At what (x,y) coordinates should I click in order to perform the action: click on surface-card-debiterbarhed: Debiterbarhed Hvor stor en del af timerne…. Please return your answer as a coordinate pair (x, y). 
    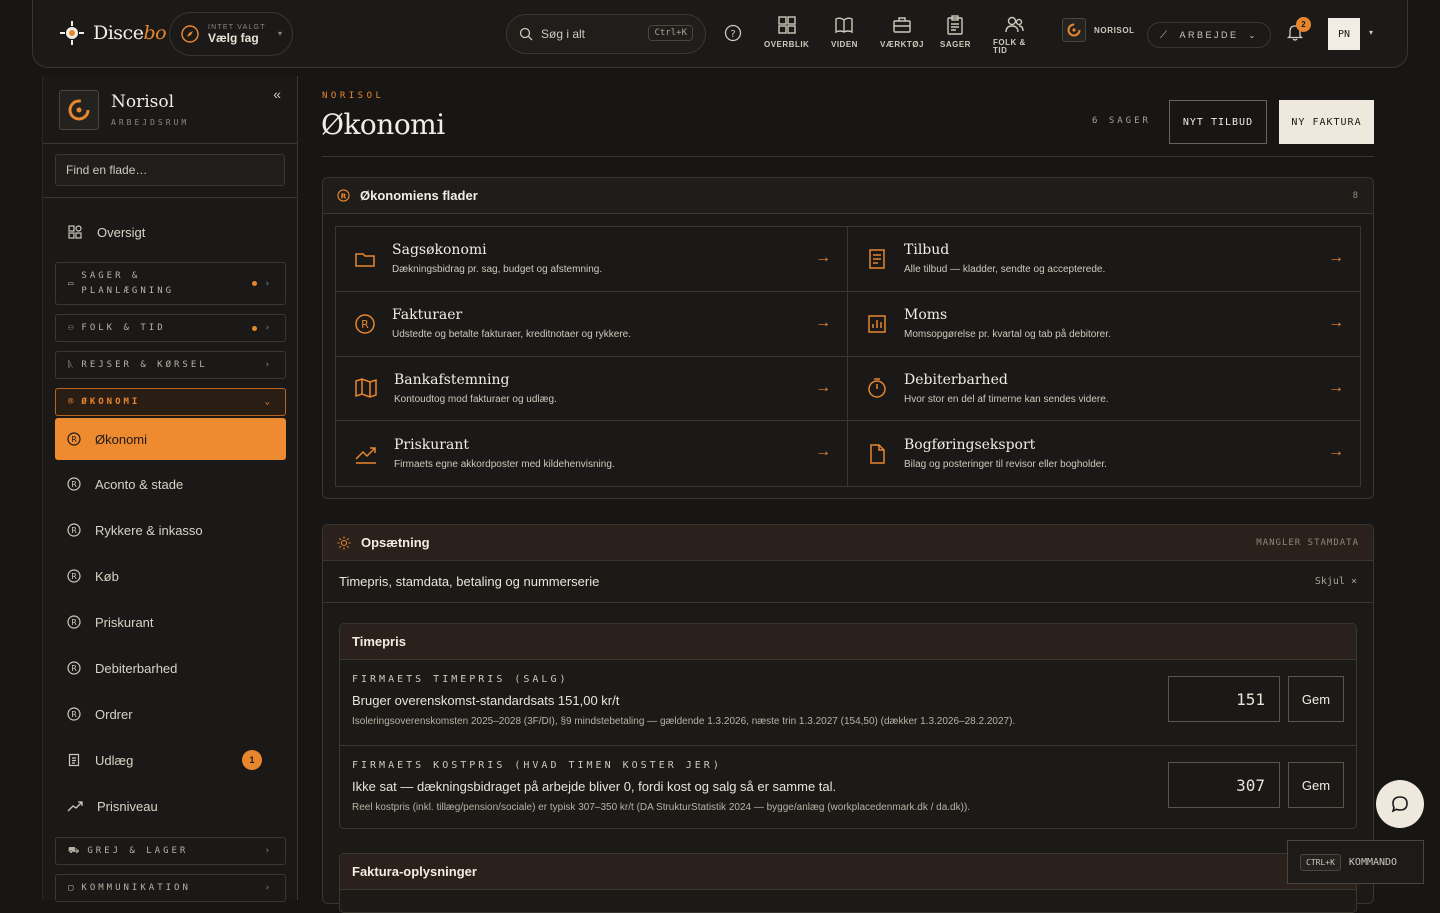
    Looking at the image, I should click on (1104, 389).